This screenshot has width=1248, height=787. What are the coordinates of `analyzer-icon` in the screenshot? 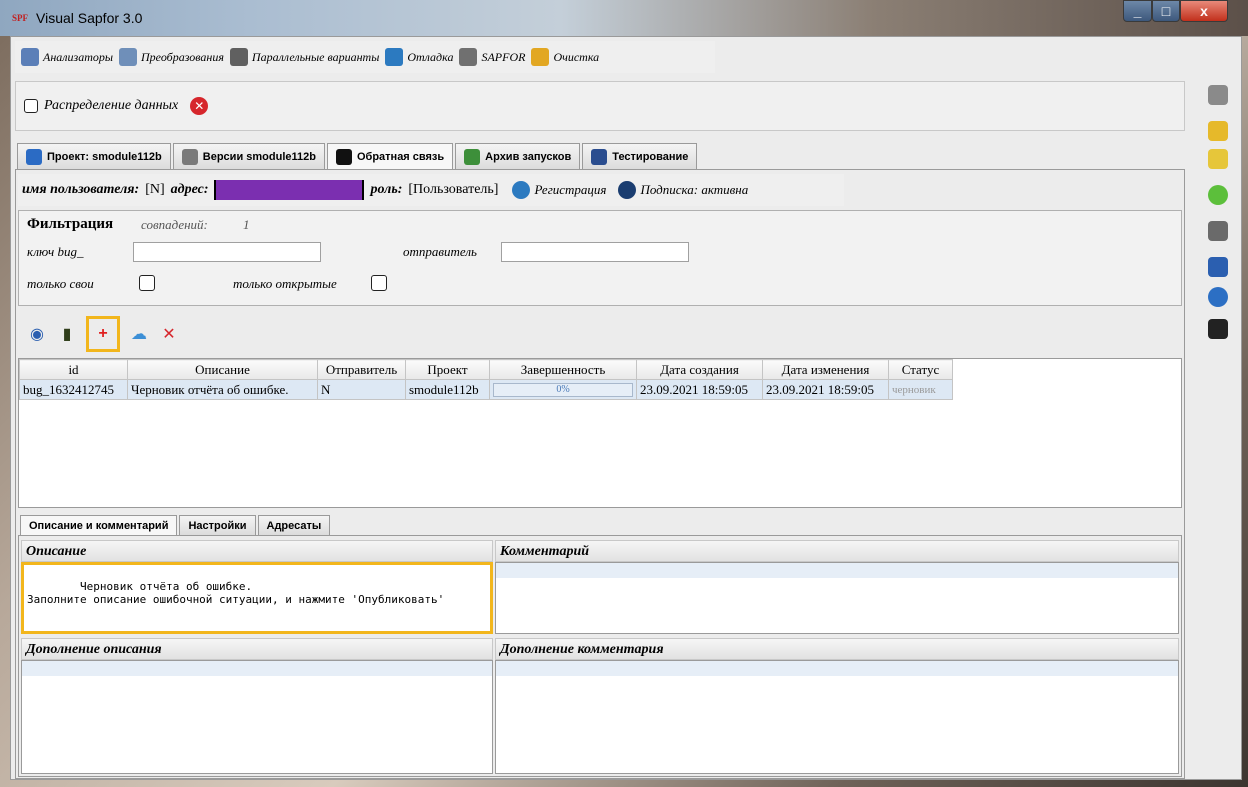 It's located at (30, 57).